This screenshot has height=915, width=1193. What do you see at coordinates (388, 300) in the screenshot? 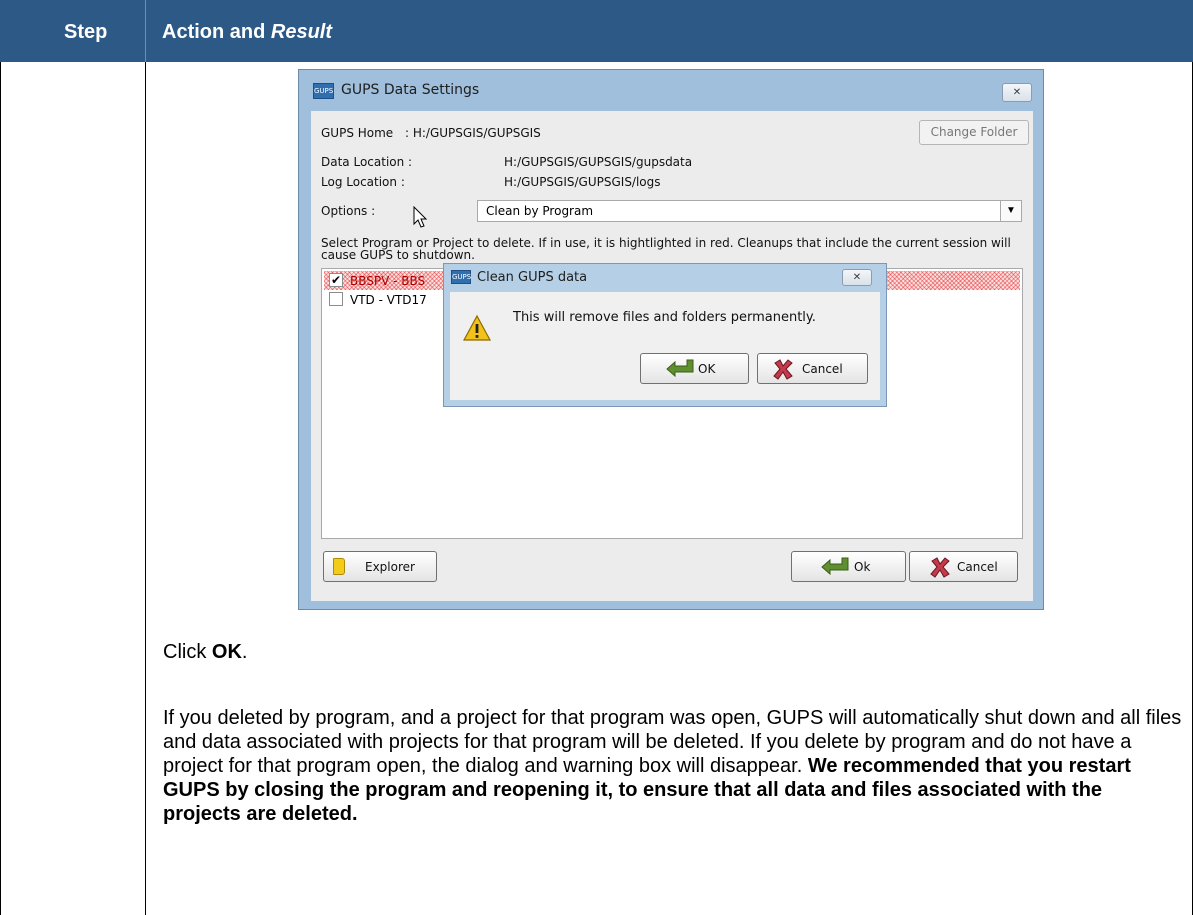
I see `list-item-label: VTD - VTD17` at bounding box center [388, 300].